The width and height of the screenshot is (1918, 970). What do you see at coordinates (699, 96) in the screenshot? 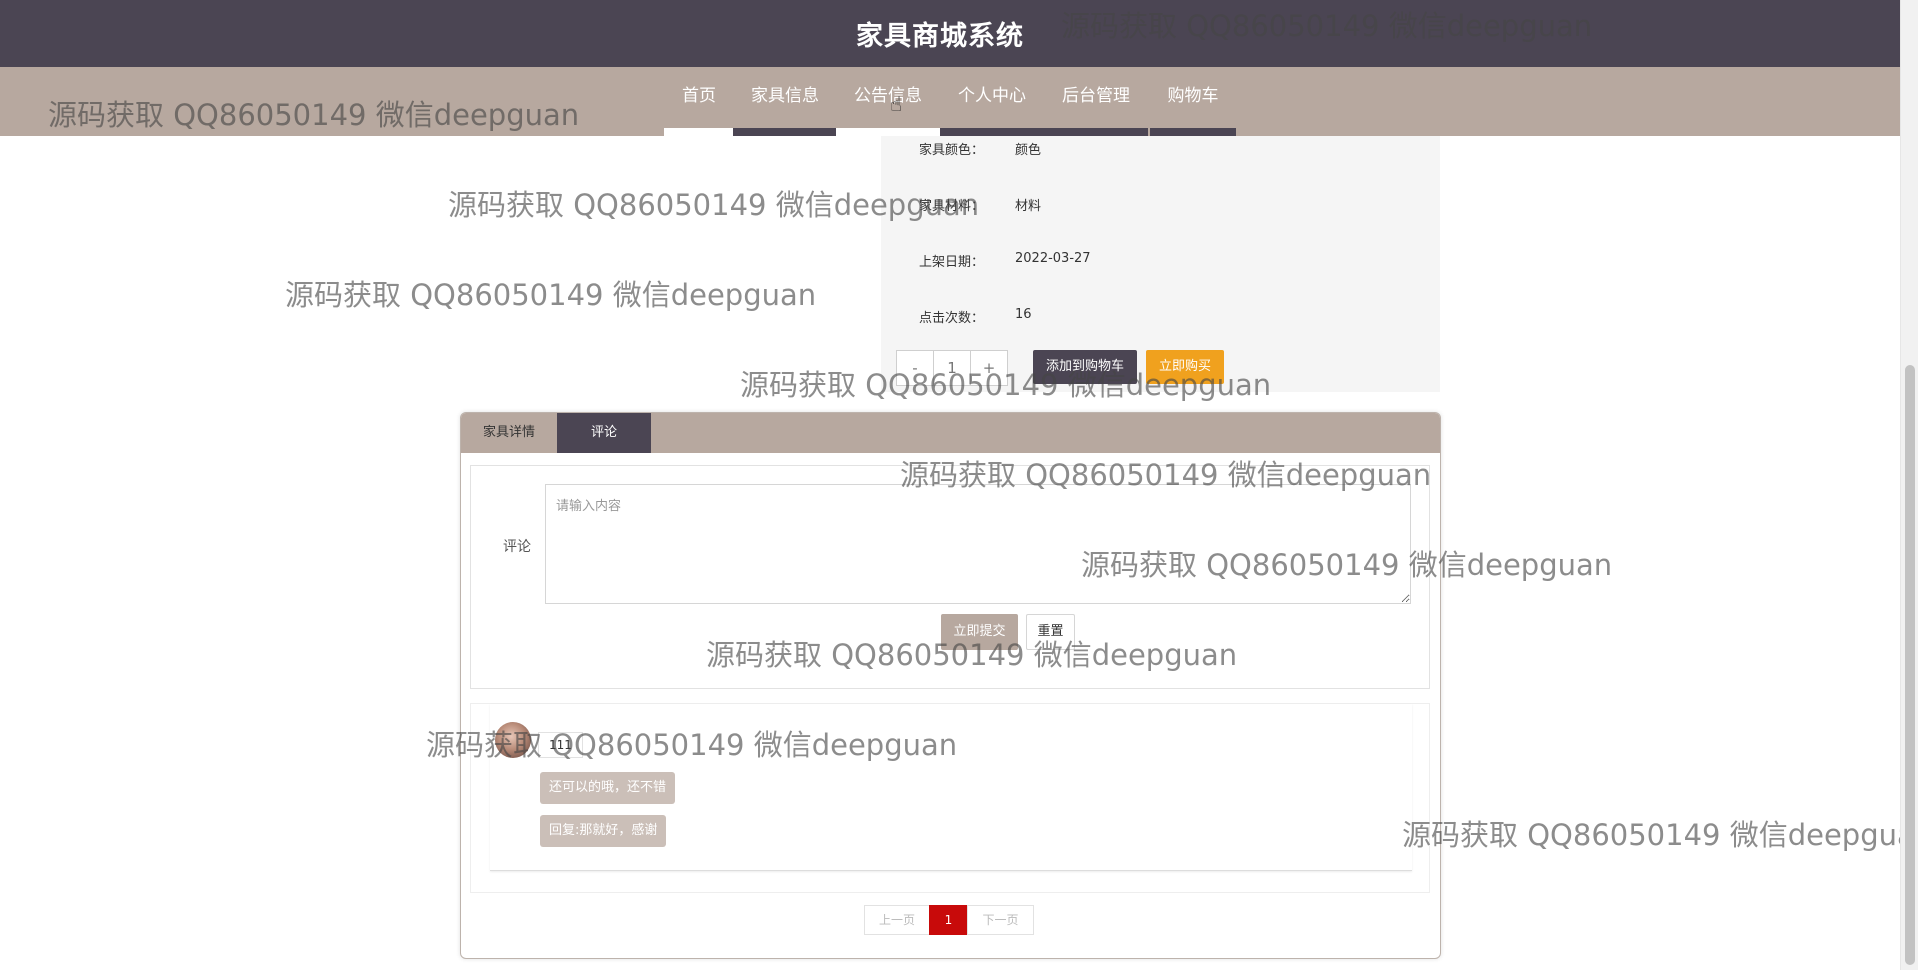
I see `nav-item-label: 首页` at bounding box center [699, 96].